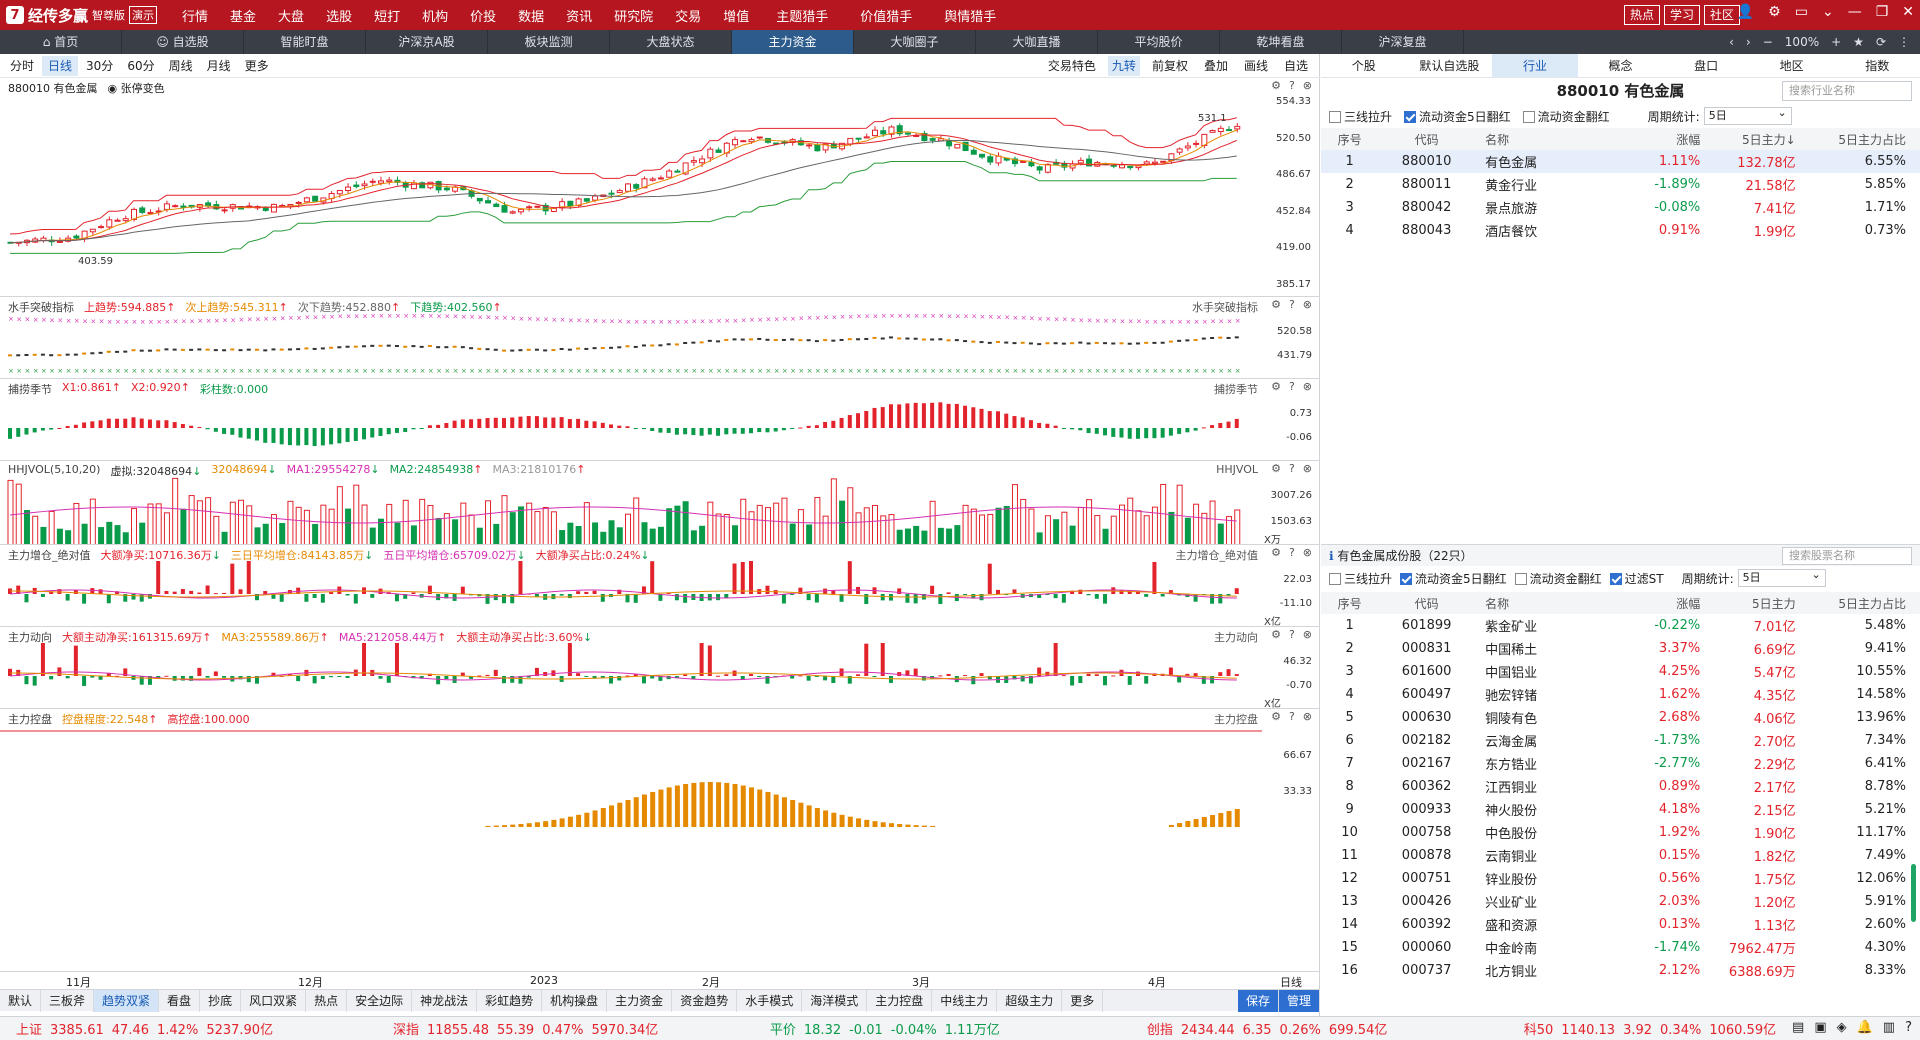 The height and width of the screenshot is (1040, 1920). I want to click on table-row: 5 000630 铜陵有色 2.68% 4.06亿 13.96%, so click(1620, 717).